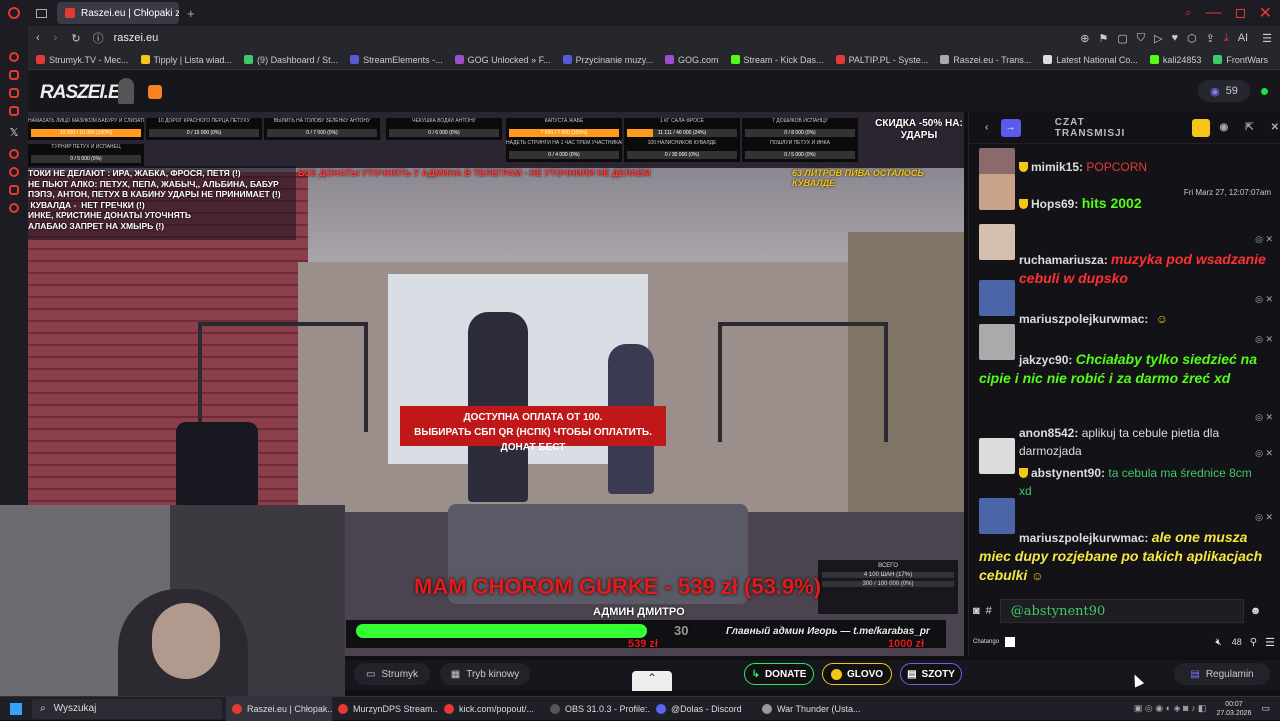 The height and width of the screenshot is (721, 1280). What do you see at coordinates (987, 127) in the screenshot?
I see `chat-back-icon: ‹` at bounding box center [987, 127].